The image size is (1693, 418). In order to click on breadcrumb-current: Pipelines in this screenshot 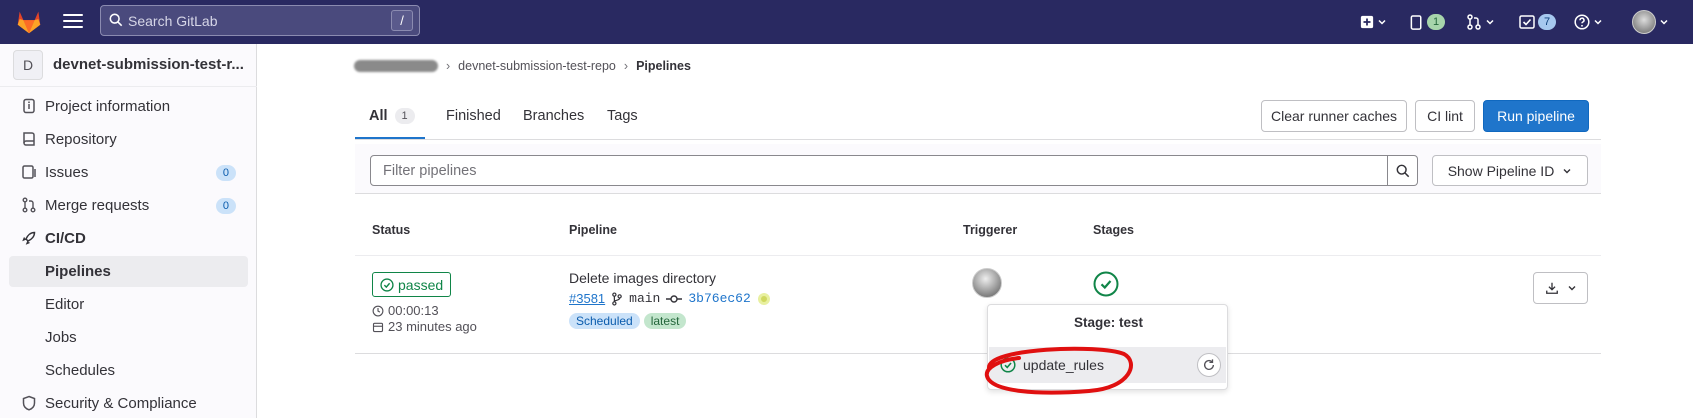, I will do `click(663, 66)`.